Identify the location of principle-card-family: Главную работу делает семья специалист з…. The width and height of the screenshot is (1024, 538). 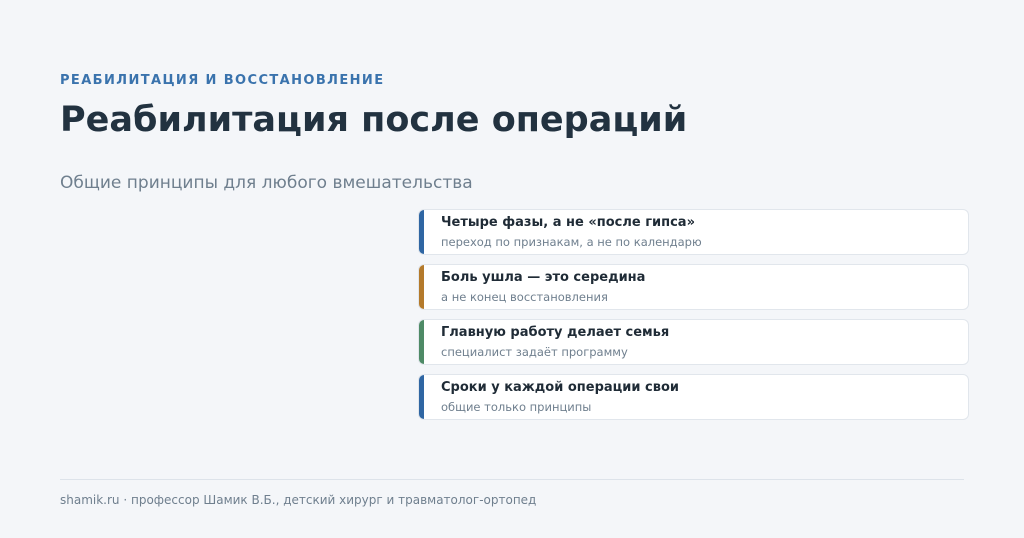
(693, 342).